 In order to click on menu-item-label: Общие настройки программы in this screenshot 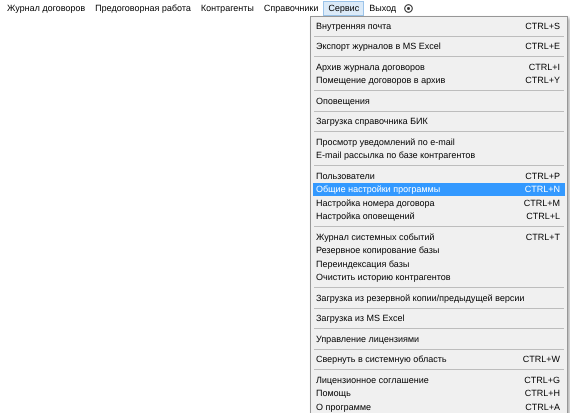, I will do `click(378, 189)`.